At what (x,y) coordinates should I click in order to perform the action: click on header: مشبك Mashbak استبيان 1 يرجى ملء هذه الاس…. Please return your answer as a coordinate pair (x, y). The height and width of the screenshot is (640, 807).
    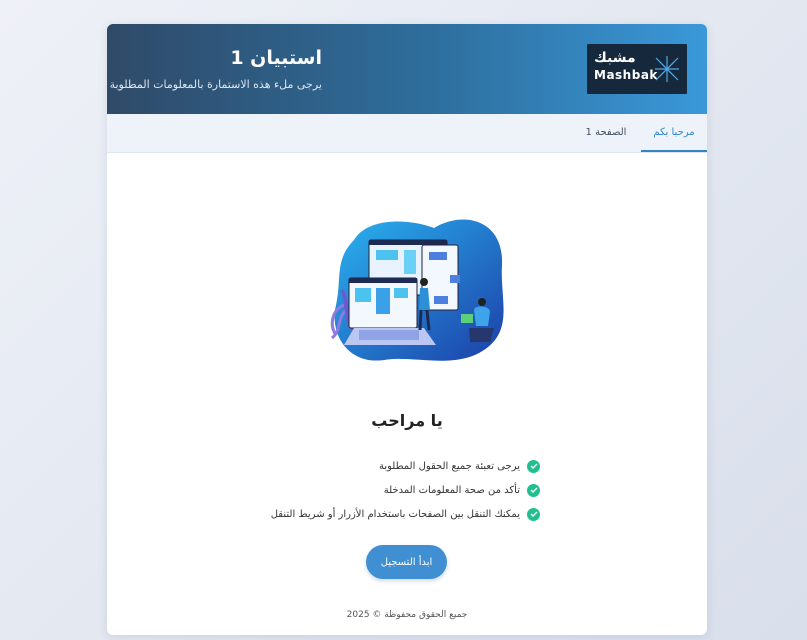
    Looking at the image, I should click on (407, 69).